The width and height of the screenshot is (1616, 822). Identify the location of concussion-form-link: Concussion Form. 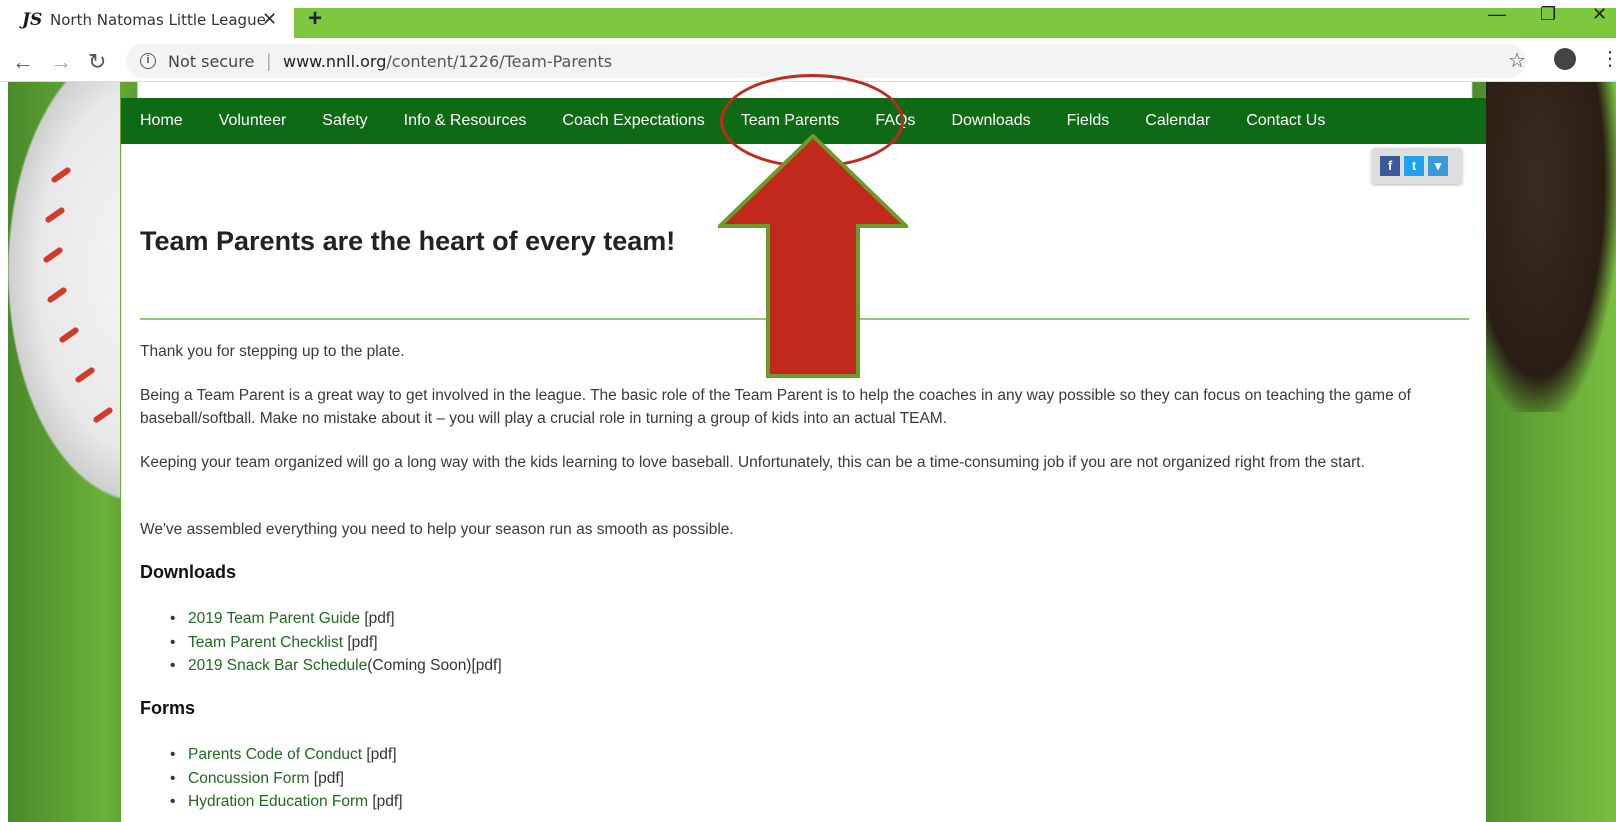
(248, 778).